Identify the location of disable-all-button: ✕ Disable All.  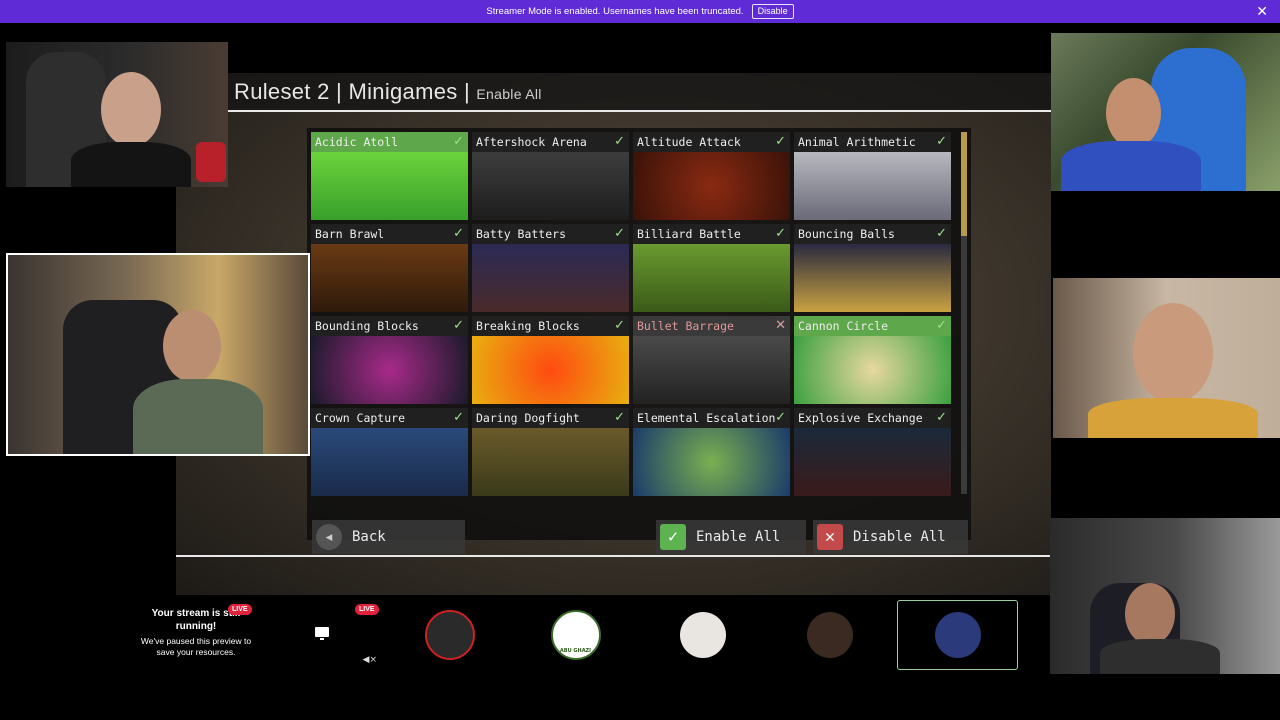
(890, 537).